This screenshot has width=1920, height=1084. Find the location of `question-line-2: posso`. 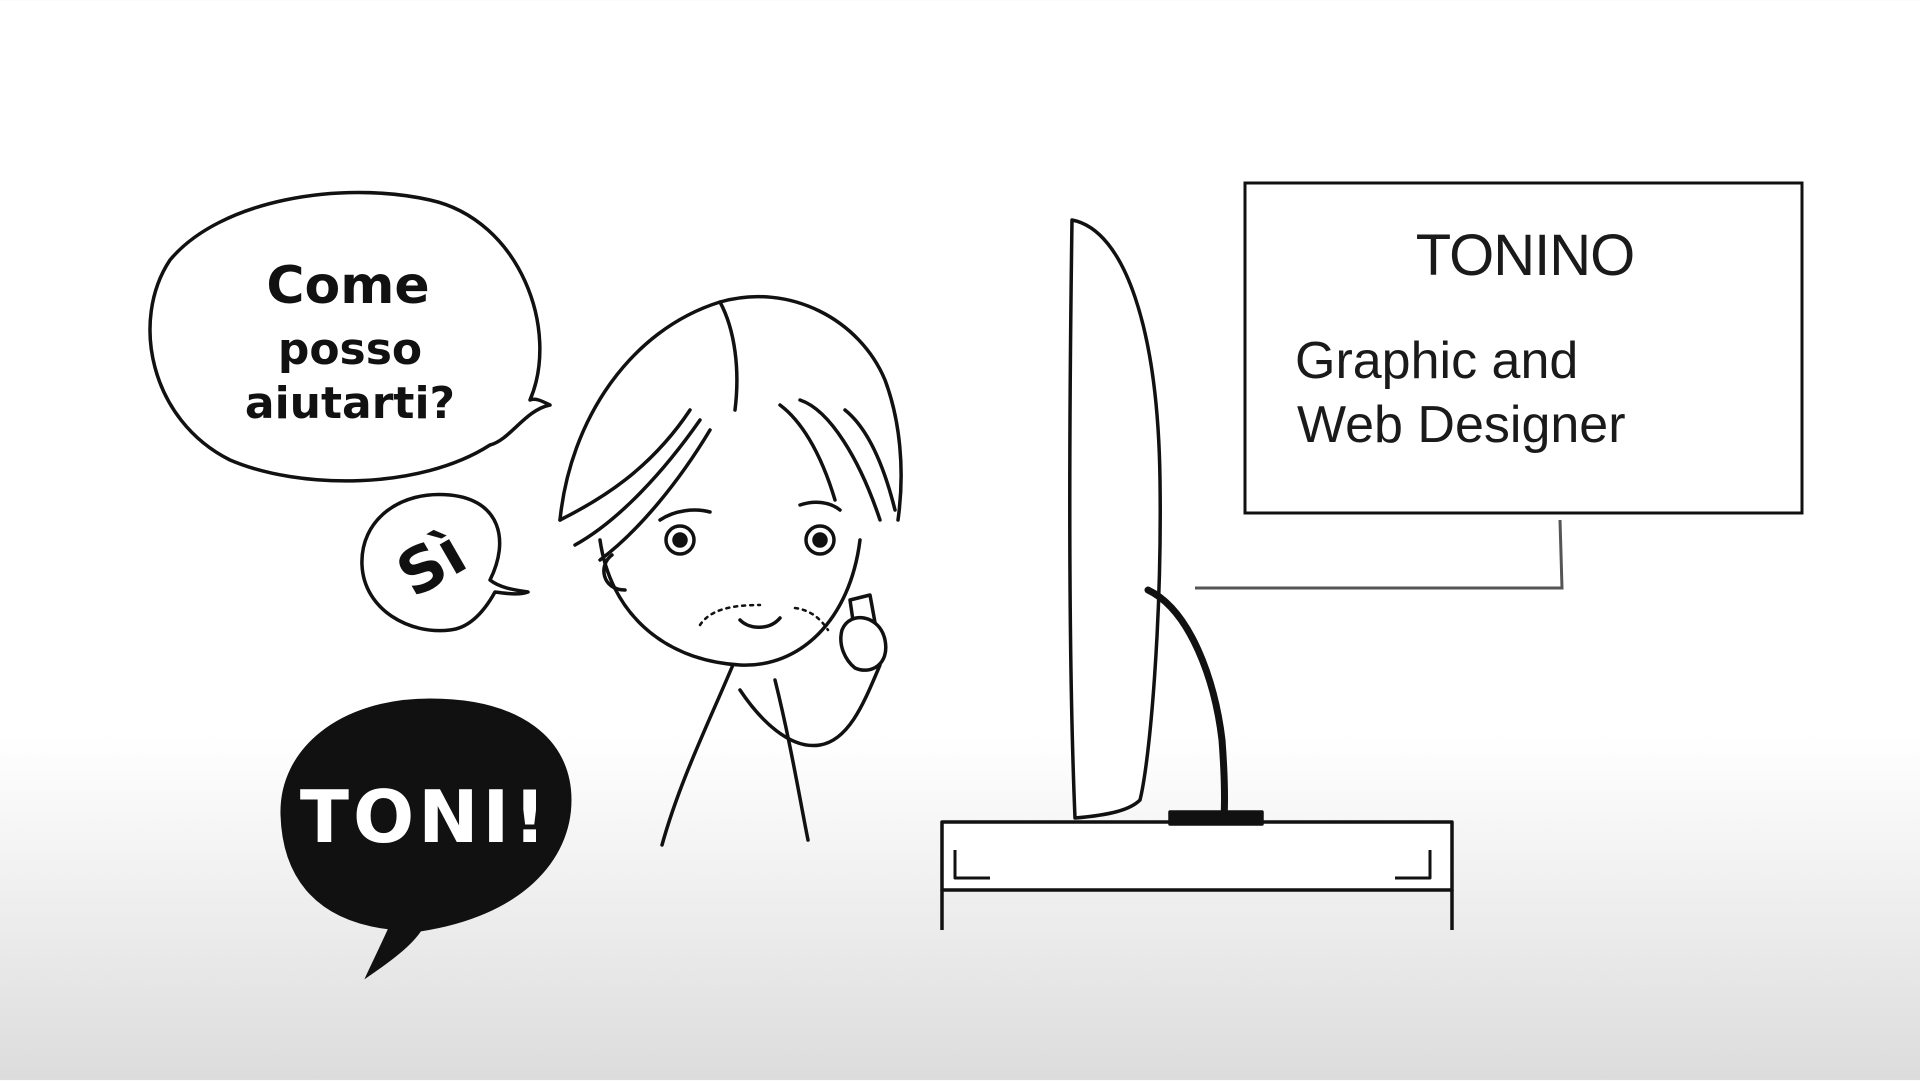

question-line-2: posso is located at coordinates (350, 349).